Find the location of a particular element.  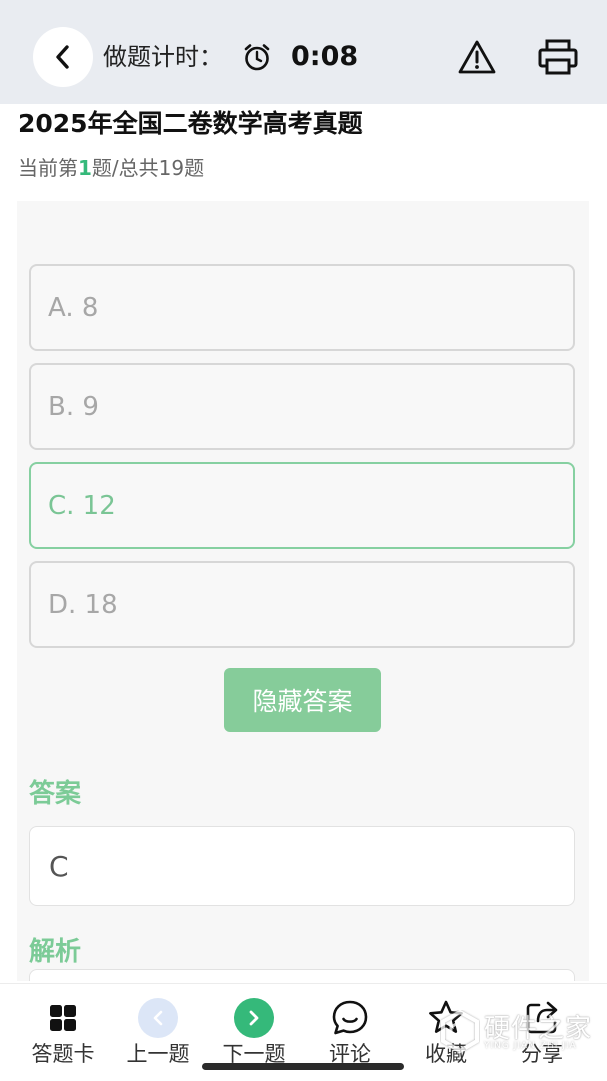

comment-icon is located at coordinates (350, 1017).